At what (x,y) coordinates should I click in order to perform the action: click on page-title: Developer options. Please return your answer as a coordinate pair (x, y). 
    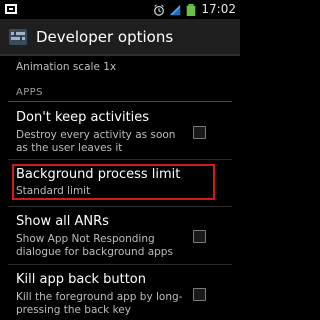
    Looking at the image, I should click on (105, 37).